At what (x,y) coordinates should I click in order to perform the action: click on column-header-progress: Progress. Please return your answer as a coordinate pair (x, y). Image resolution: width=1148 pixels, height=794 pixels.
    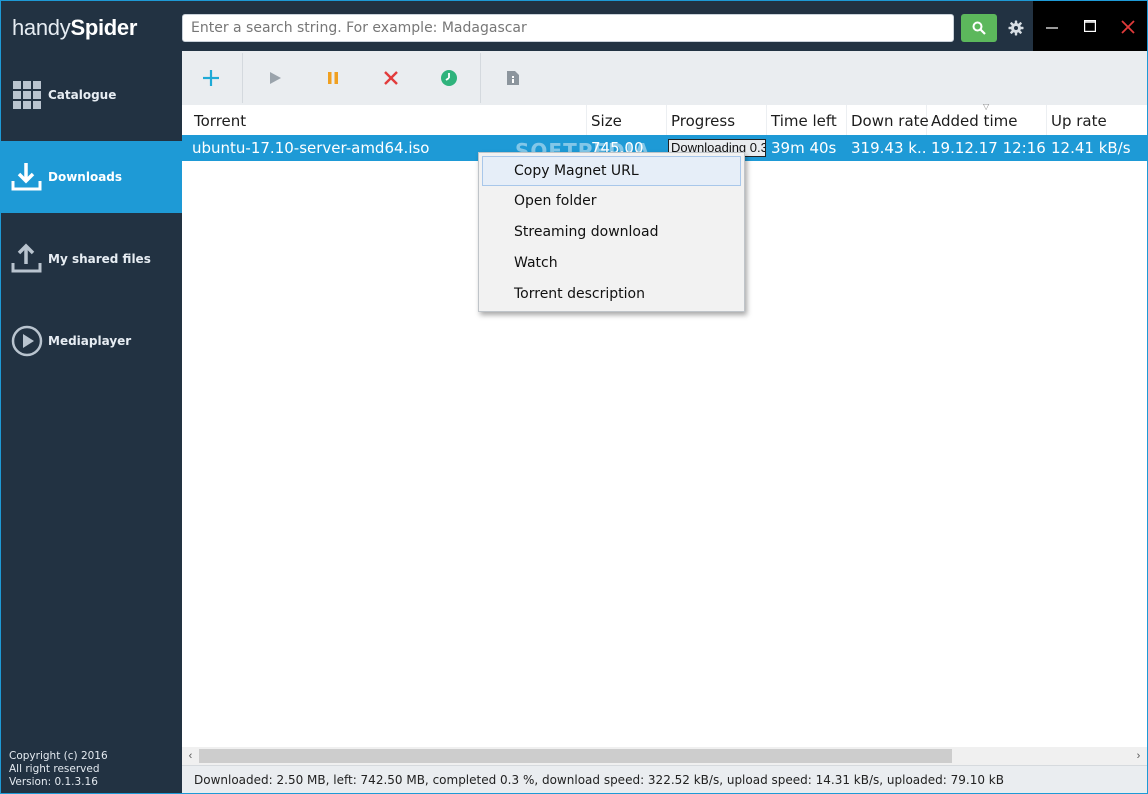
    Looking at the image, I should click on (717, 120).